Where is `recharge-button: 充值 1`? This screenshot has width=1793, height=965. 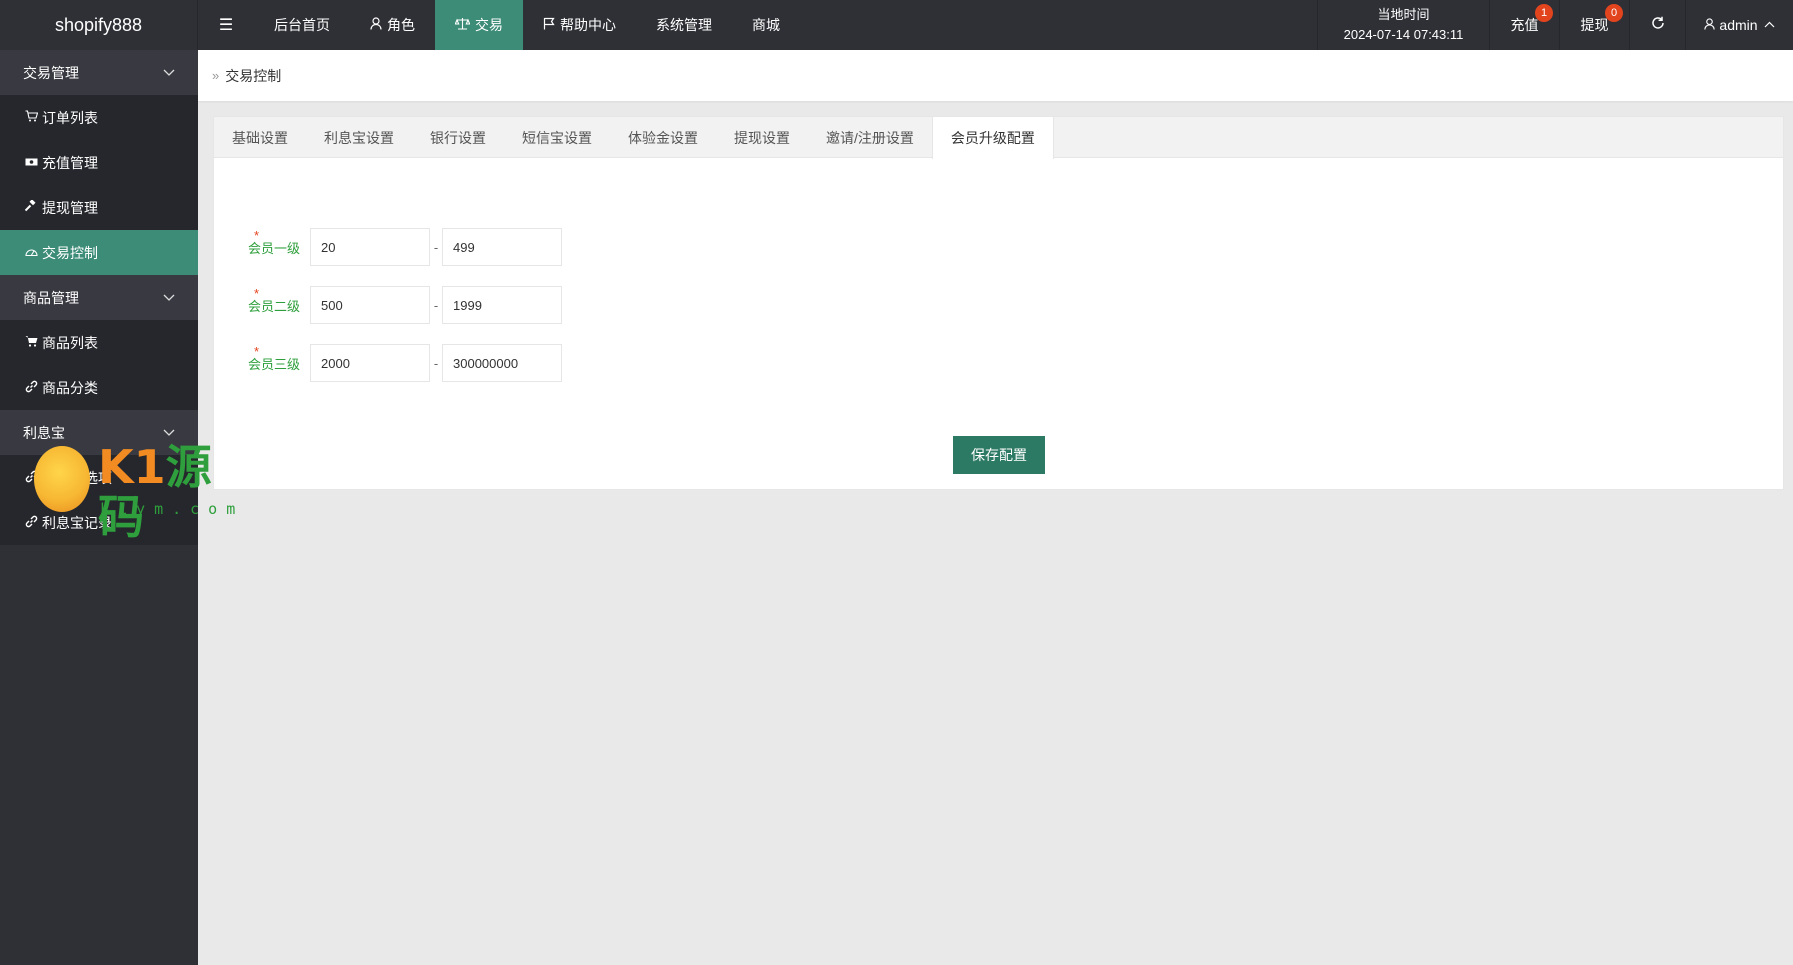
recharge-button: 充值 1 is located at coordinates (1524, 25).